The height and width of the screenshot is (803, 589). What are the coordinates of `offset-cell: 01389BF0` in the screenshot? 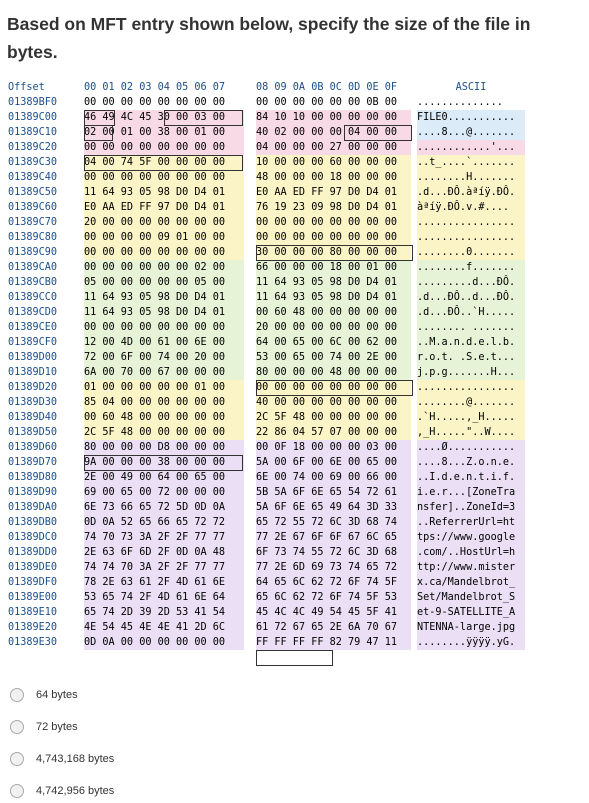 It's located at (33, 102).